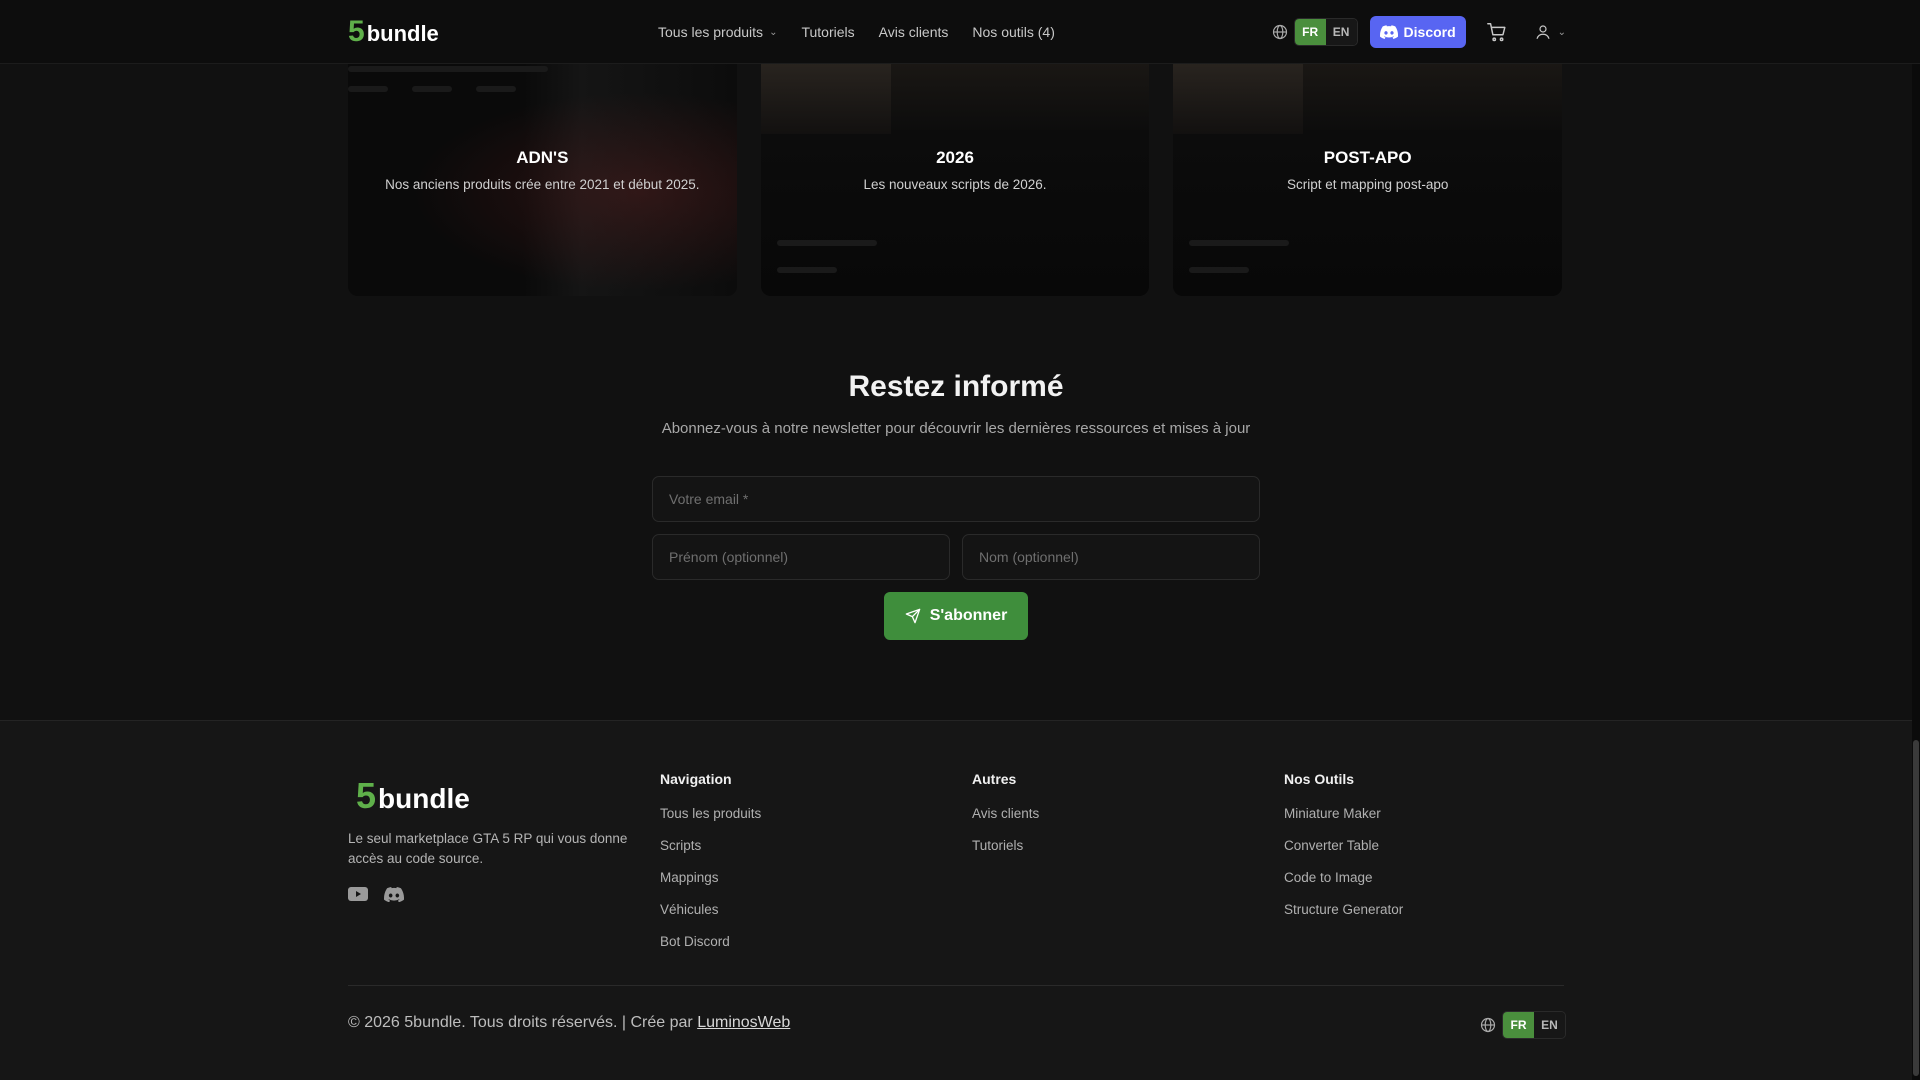  Describe the element at coordinates (1916, 540) in the screenshot. I see `page-scrollbar` at that location.